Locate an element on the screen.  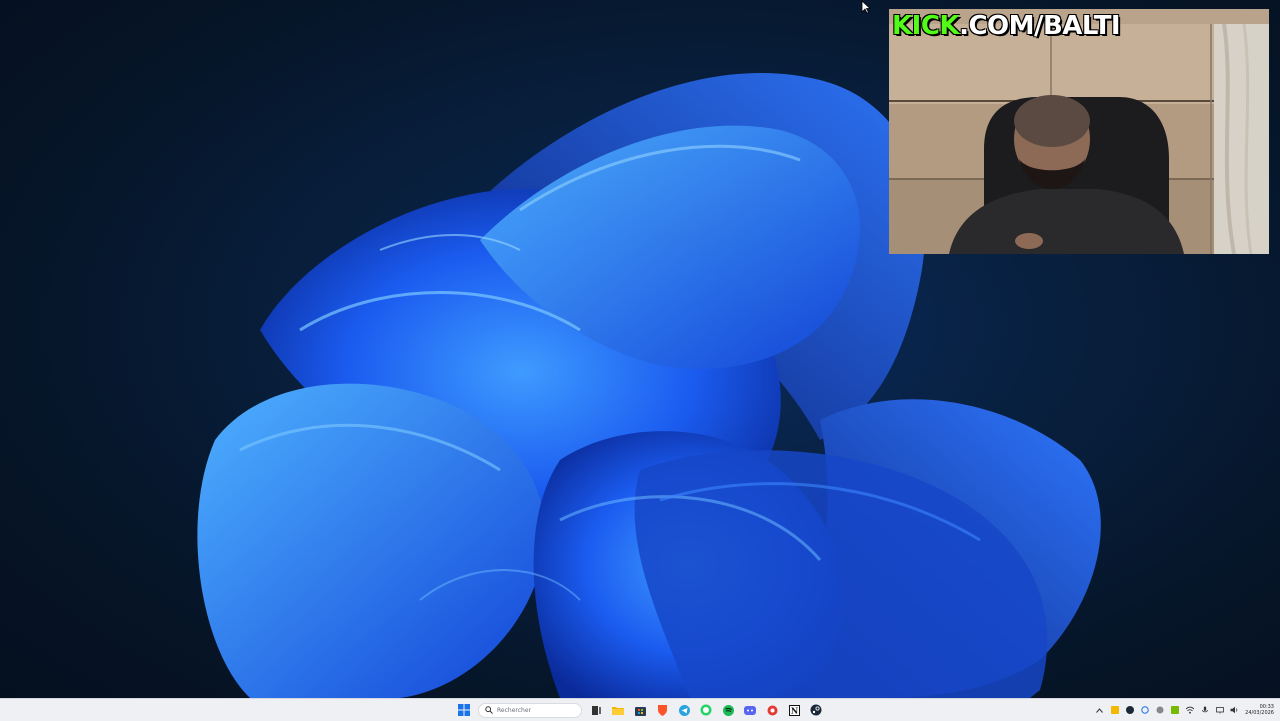
mouse-cursor-icon is located at coordinates (866, 7).